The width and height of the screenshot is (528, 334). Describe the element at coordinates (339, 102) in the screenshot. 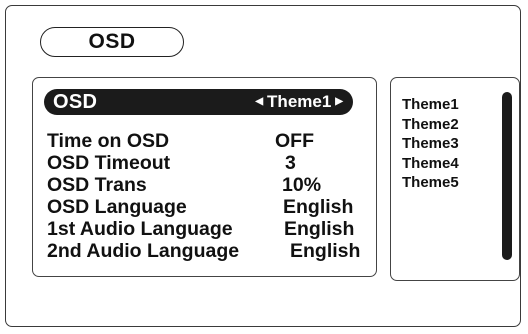

I see `arrow-right-icon: ▶` at that location.